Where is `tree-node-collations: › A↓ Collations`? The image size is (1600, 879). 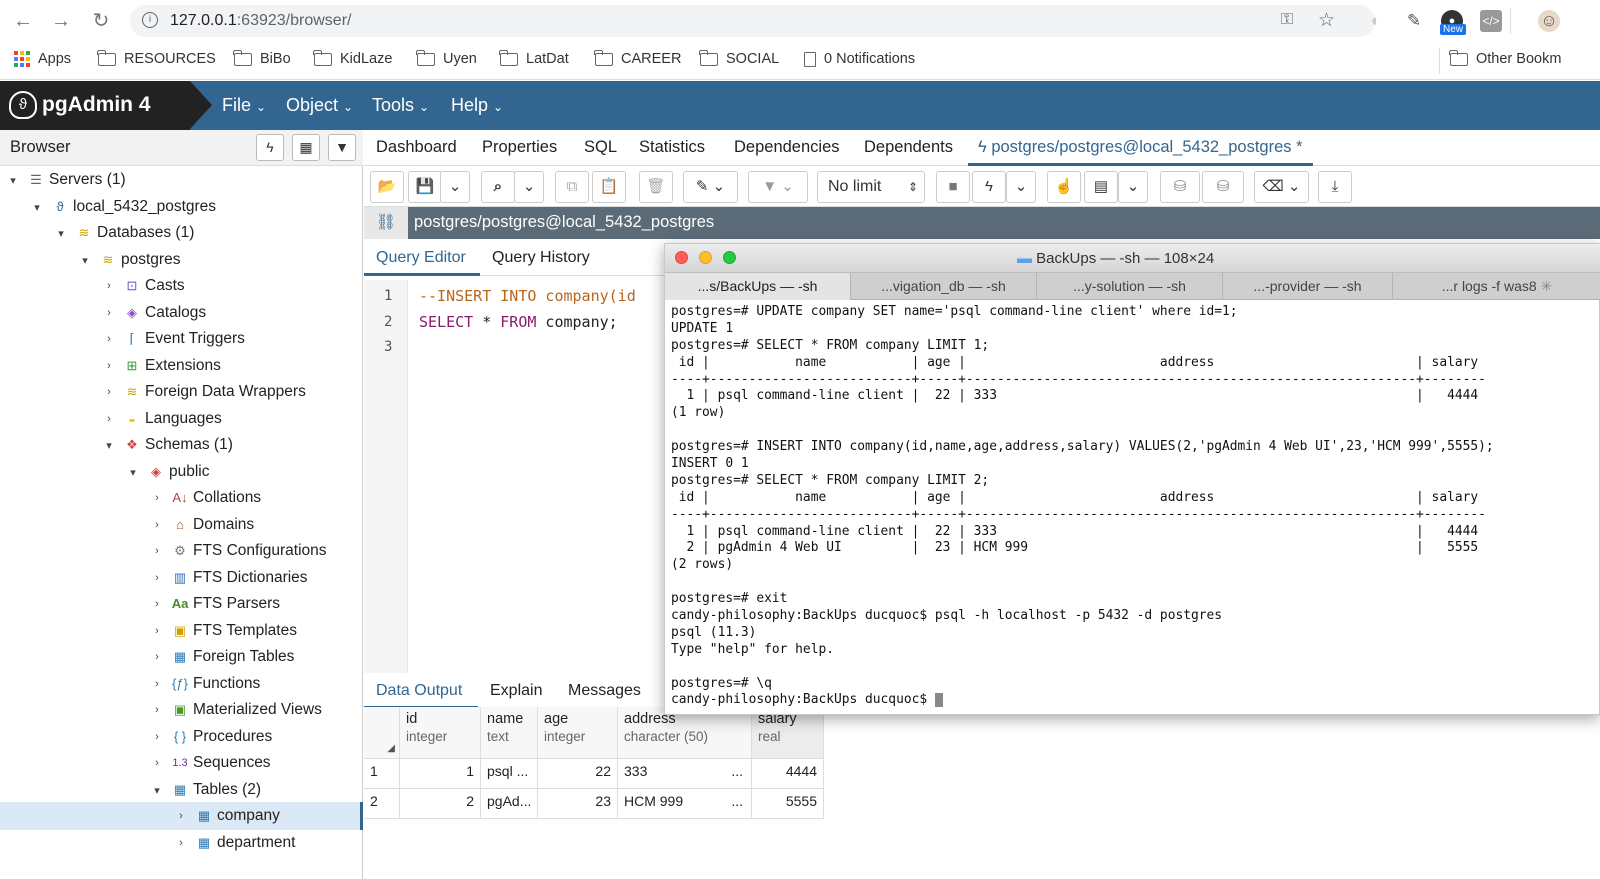
tree-node-collations: › A↓ Collations is located at coordinates (205, 498).